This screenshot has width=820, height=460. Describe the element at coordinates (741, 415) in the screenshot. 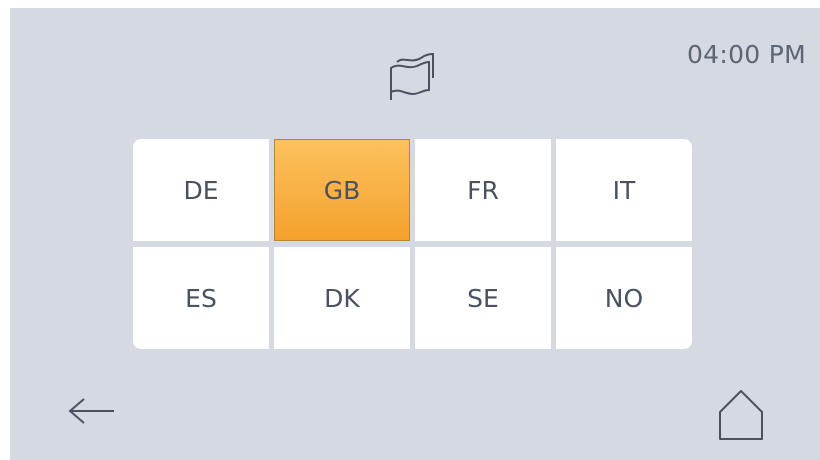

I see `home-icon` at that location.